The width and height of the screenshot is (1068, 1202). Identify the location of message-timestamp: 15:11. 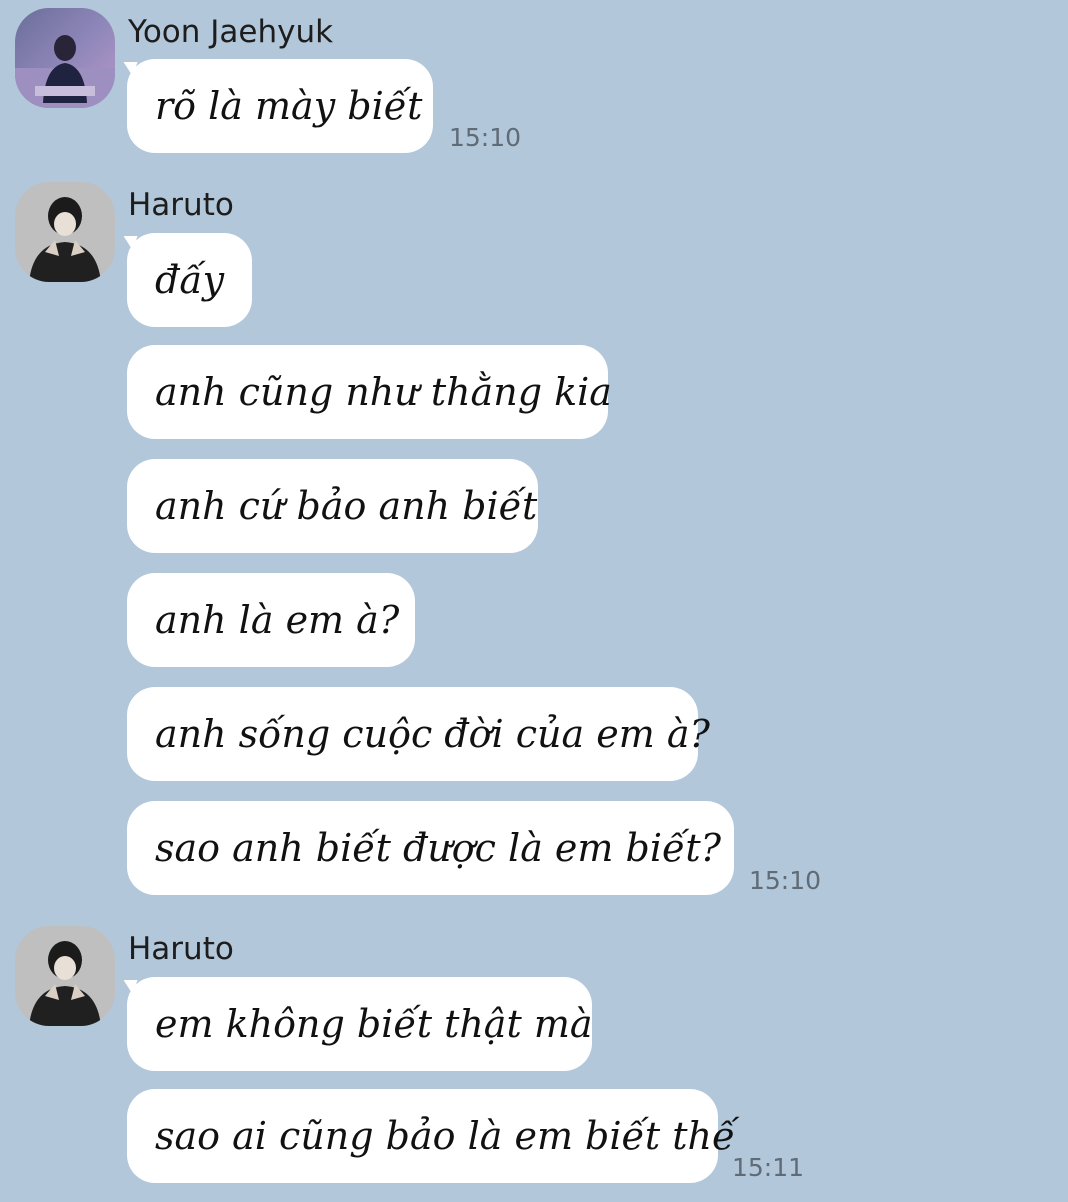
(768, 1167).